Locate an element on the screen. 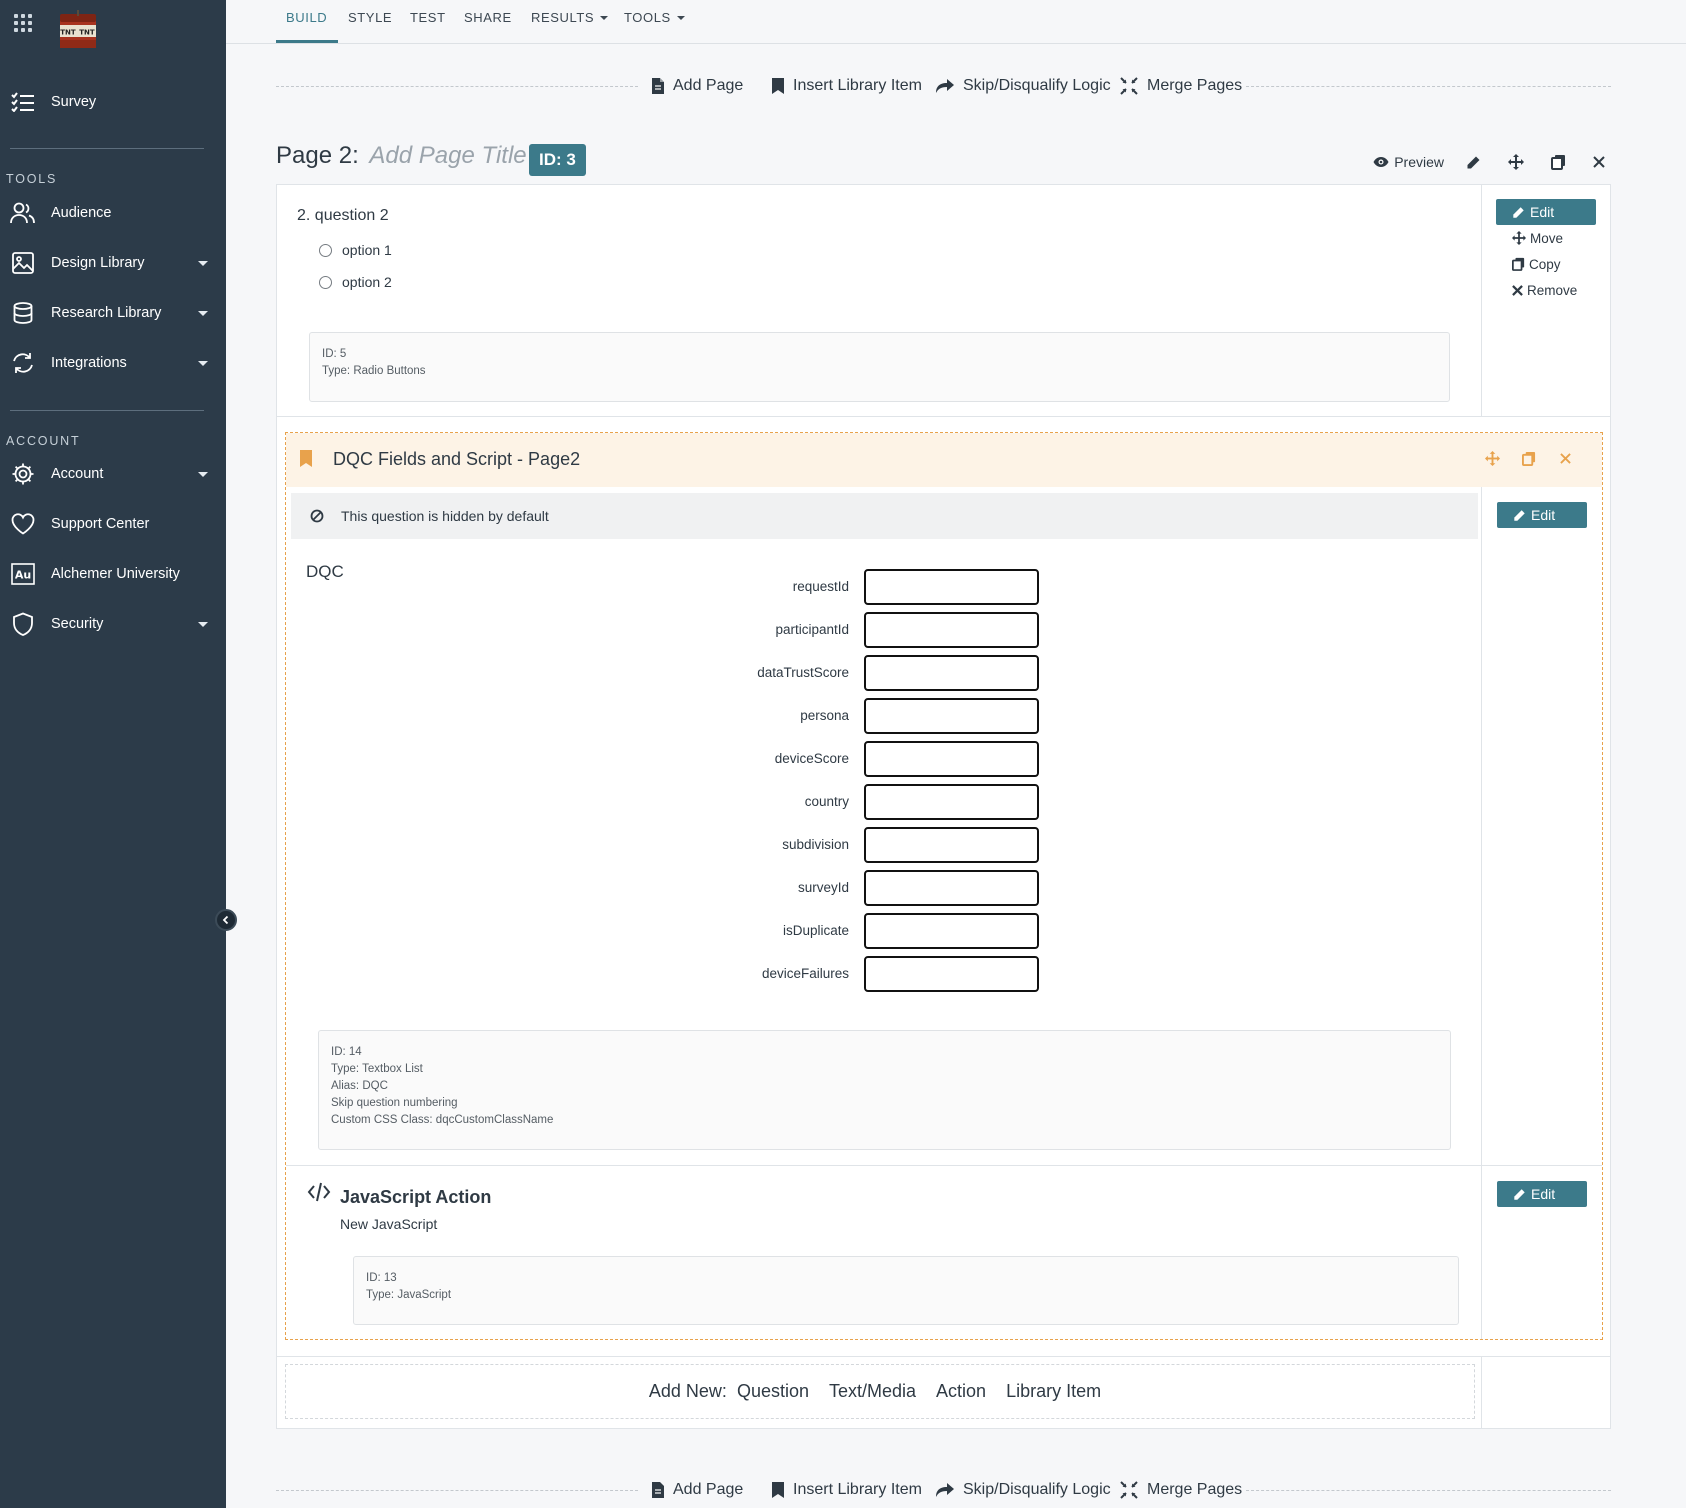 This screenshot has height=1508, width=1686. add-action-link: Action is located at coordinates (961, 1391).